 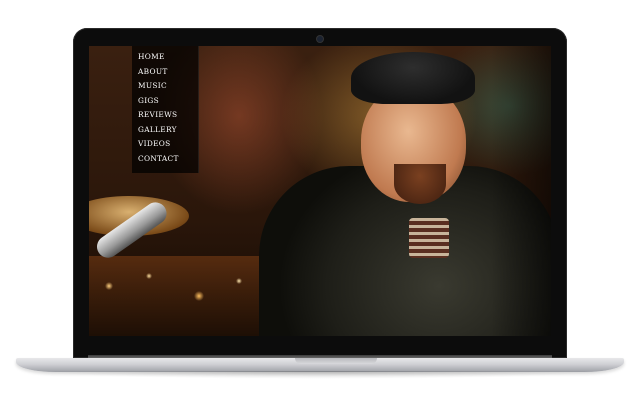 What do you see at coordinates (168, 101) in the screenshot?
I see `nav-item-gigs: GIGS` at bounding box center [168, 101].